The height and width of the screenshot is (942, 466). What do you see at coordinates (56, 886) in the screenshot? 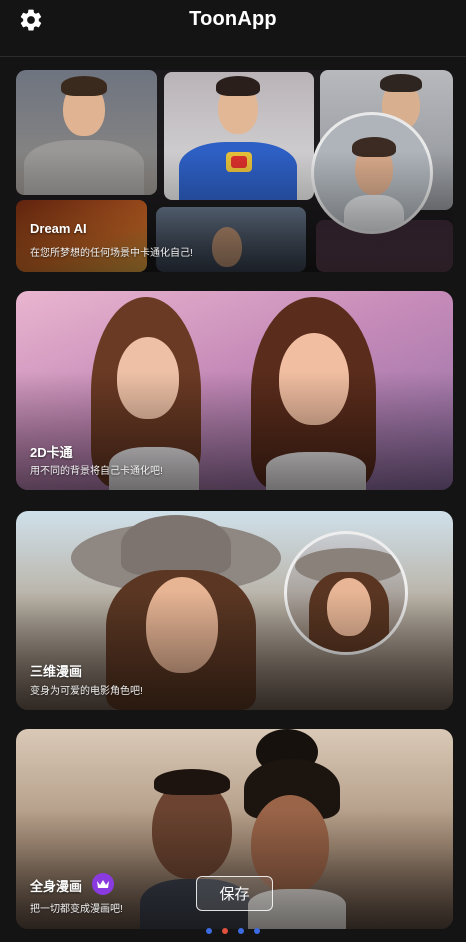
I see `card-title: 全身漫画` at bounding box center [56, 886].